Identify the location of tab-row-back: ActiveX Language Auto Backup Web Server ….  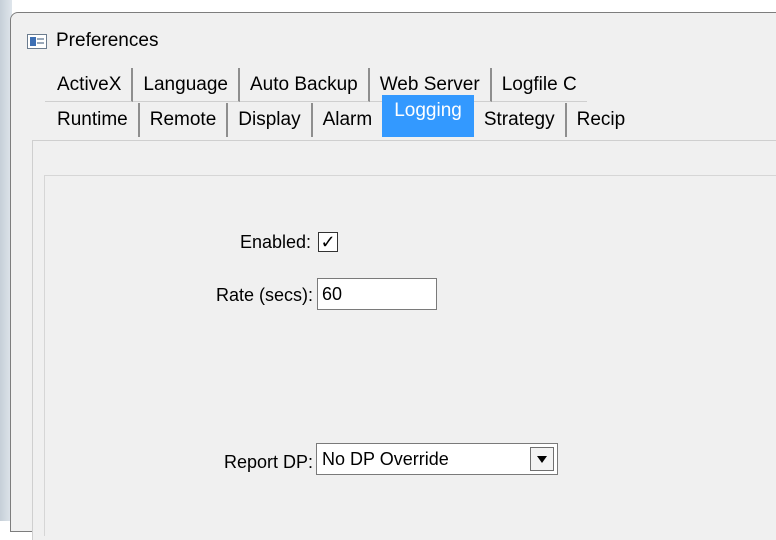
(316, 85).